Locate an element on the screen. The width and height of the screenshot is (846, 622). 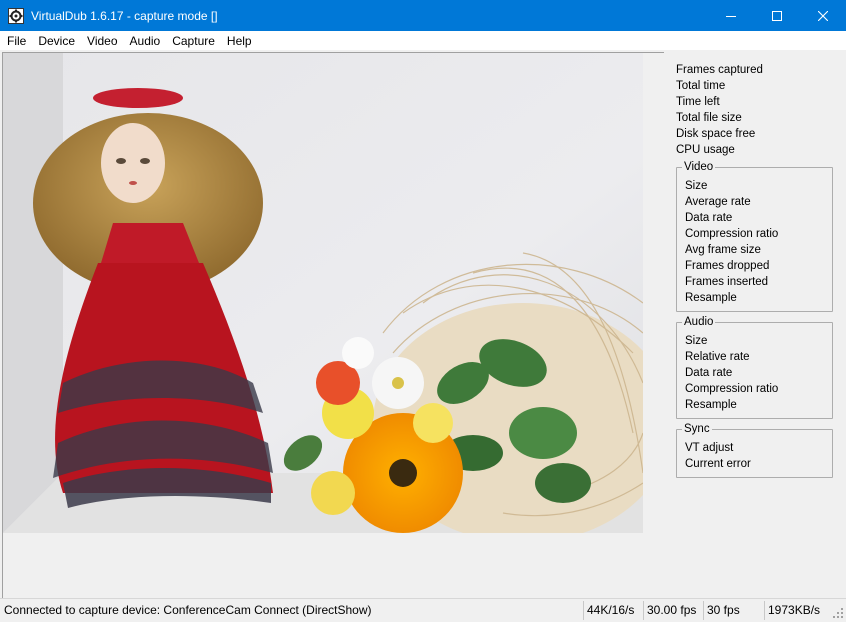
status-data-rate: 1973KB/s is located at coordinates (797, 610).